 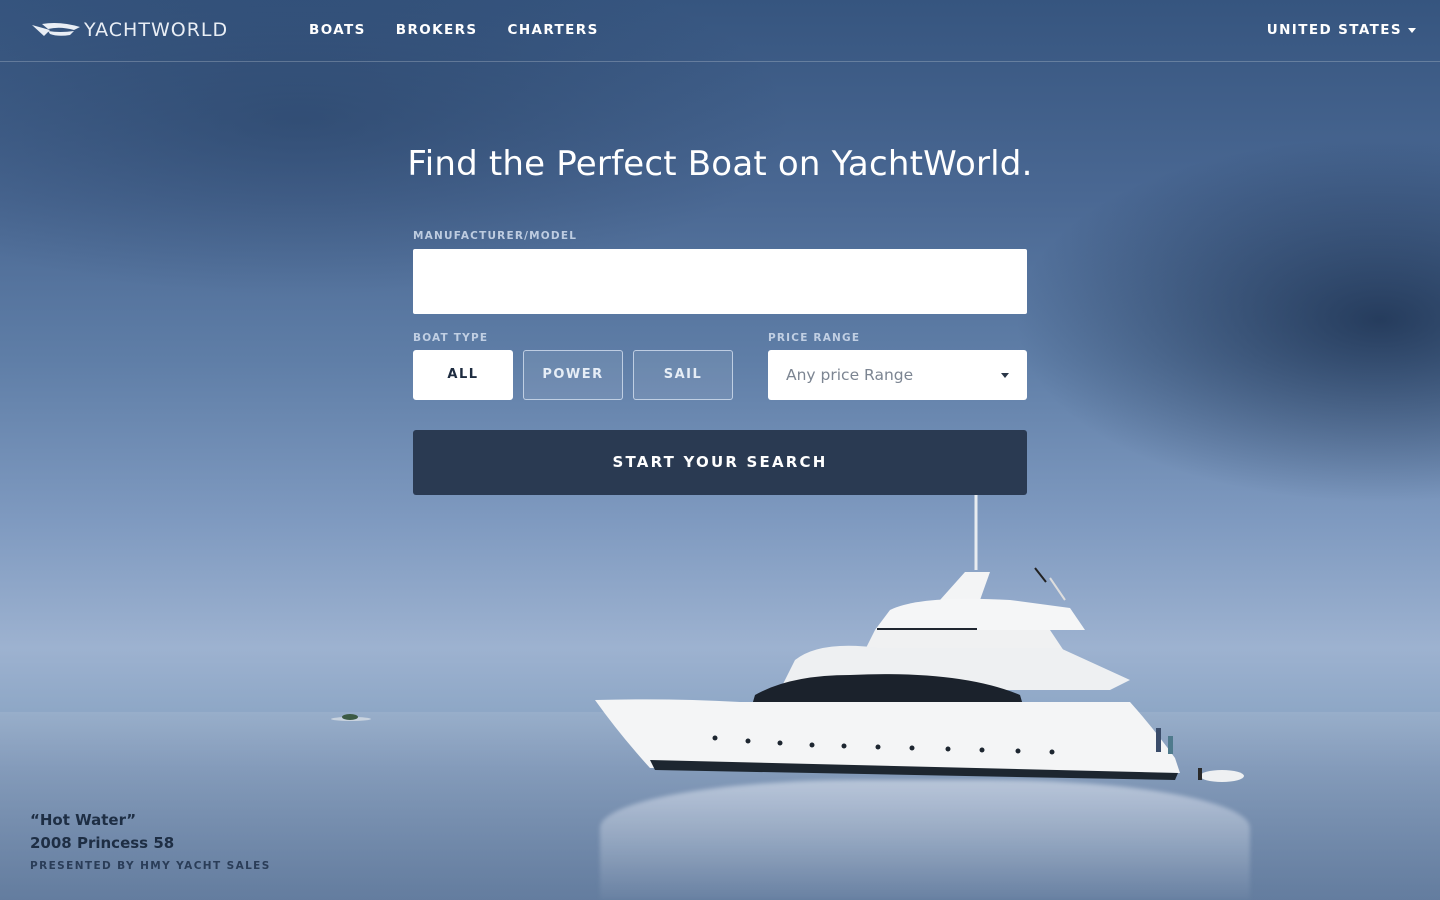 I want to click on credit-boat-name: “Hot Water”, so click(x=83, y=820).